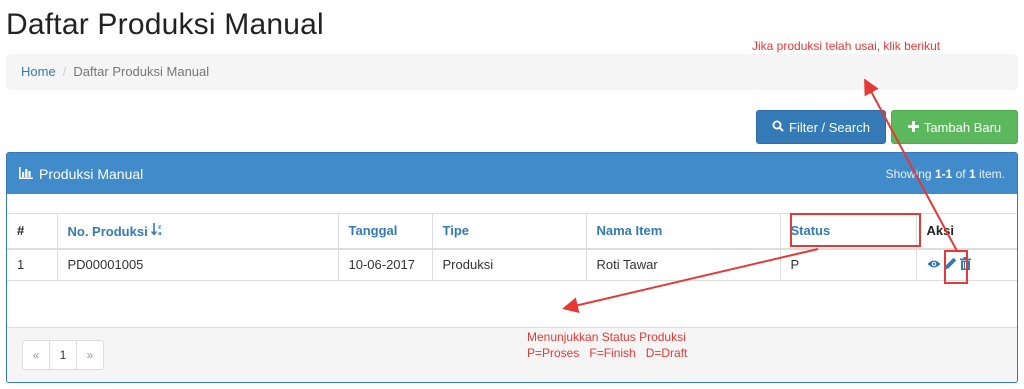 The width and height of the screenshot is (1024, 389). Describe the element at coordinates (690, 281) in the screenshot. I see `annotation-arrow-to-status-note` at that location.